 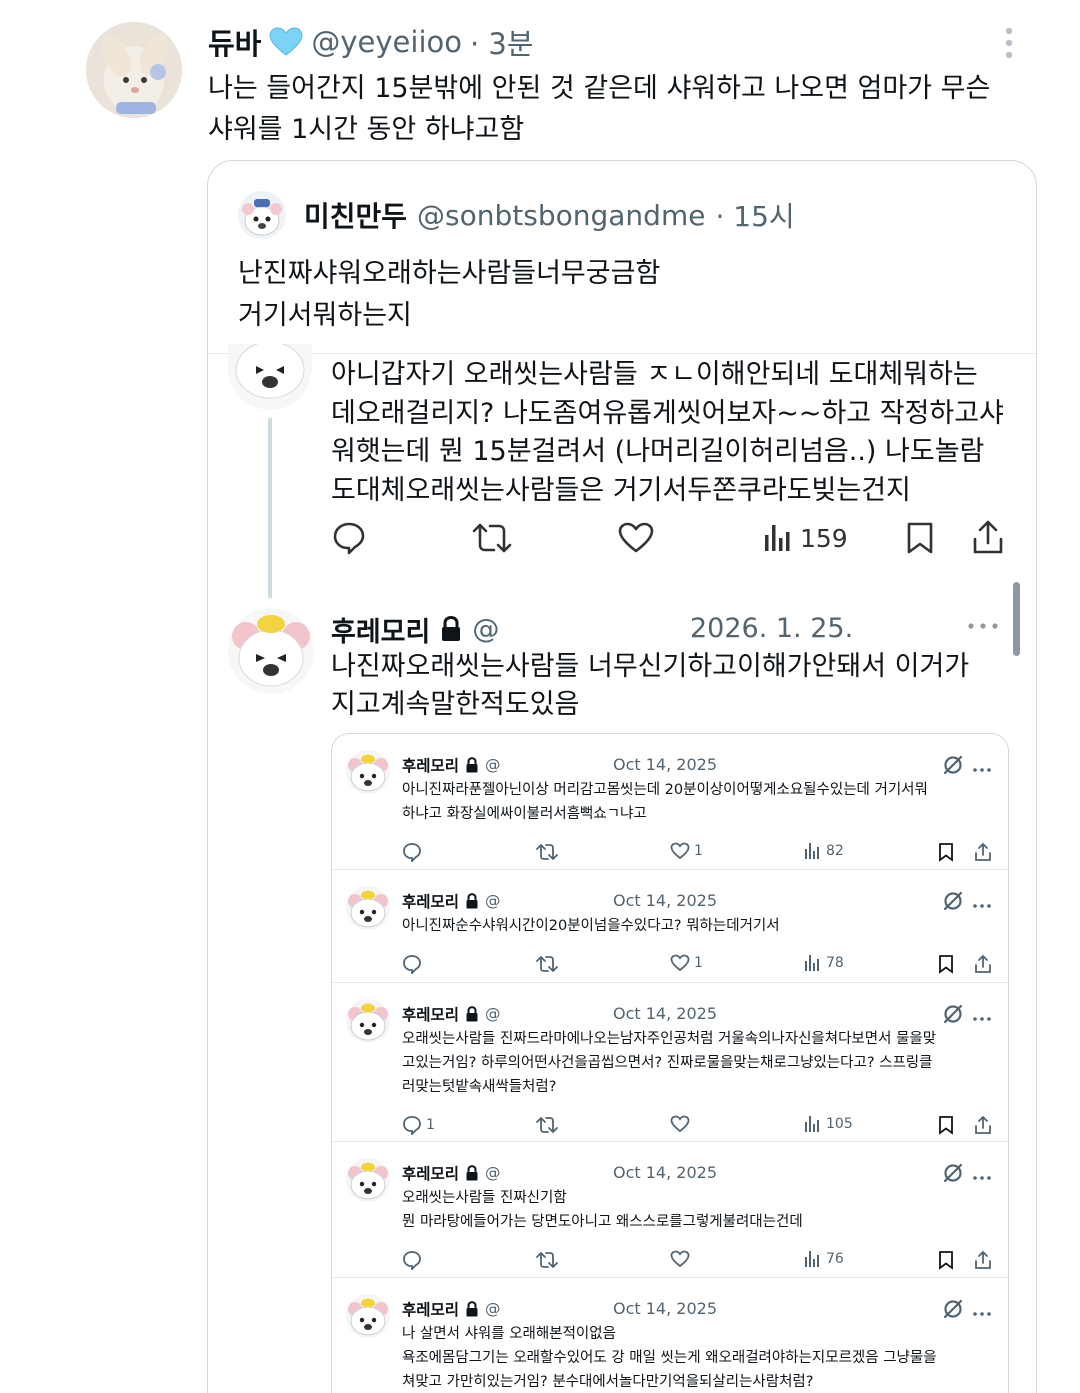 What do you see at coordinates (702, 1126) in the screenshot?
I see `mini-action-bar: 1 105` at bounding box center [702, 1126].